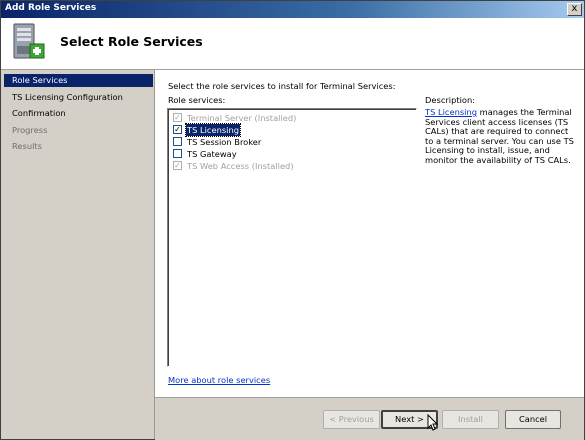 This screenshot has width=585, height=440. I want to click on nav-item-ts-licensing-configuration: TS Licensing Configuration, so click(78, 97).